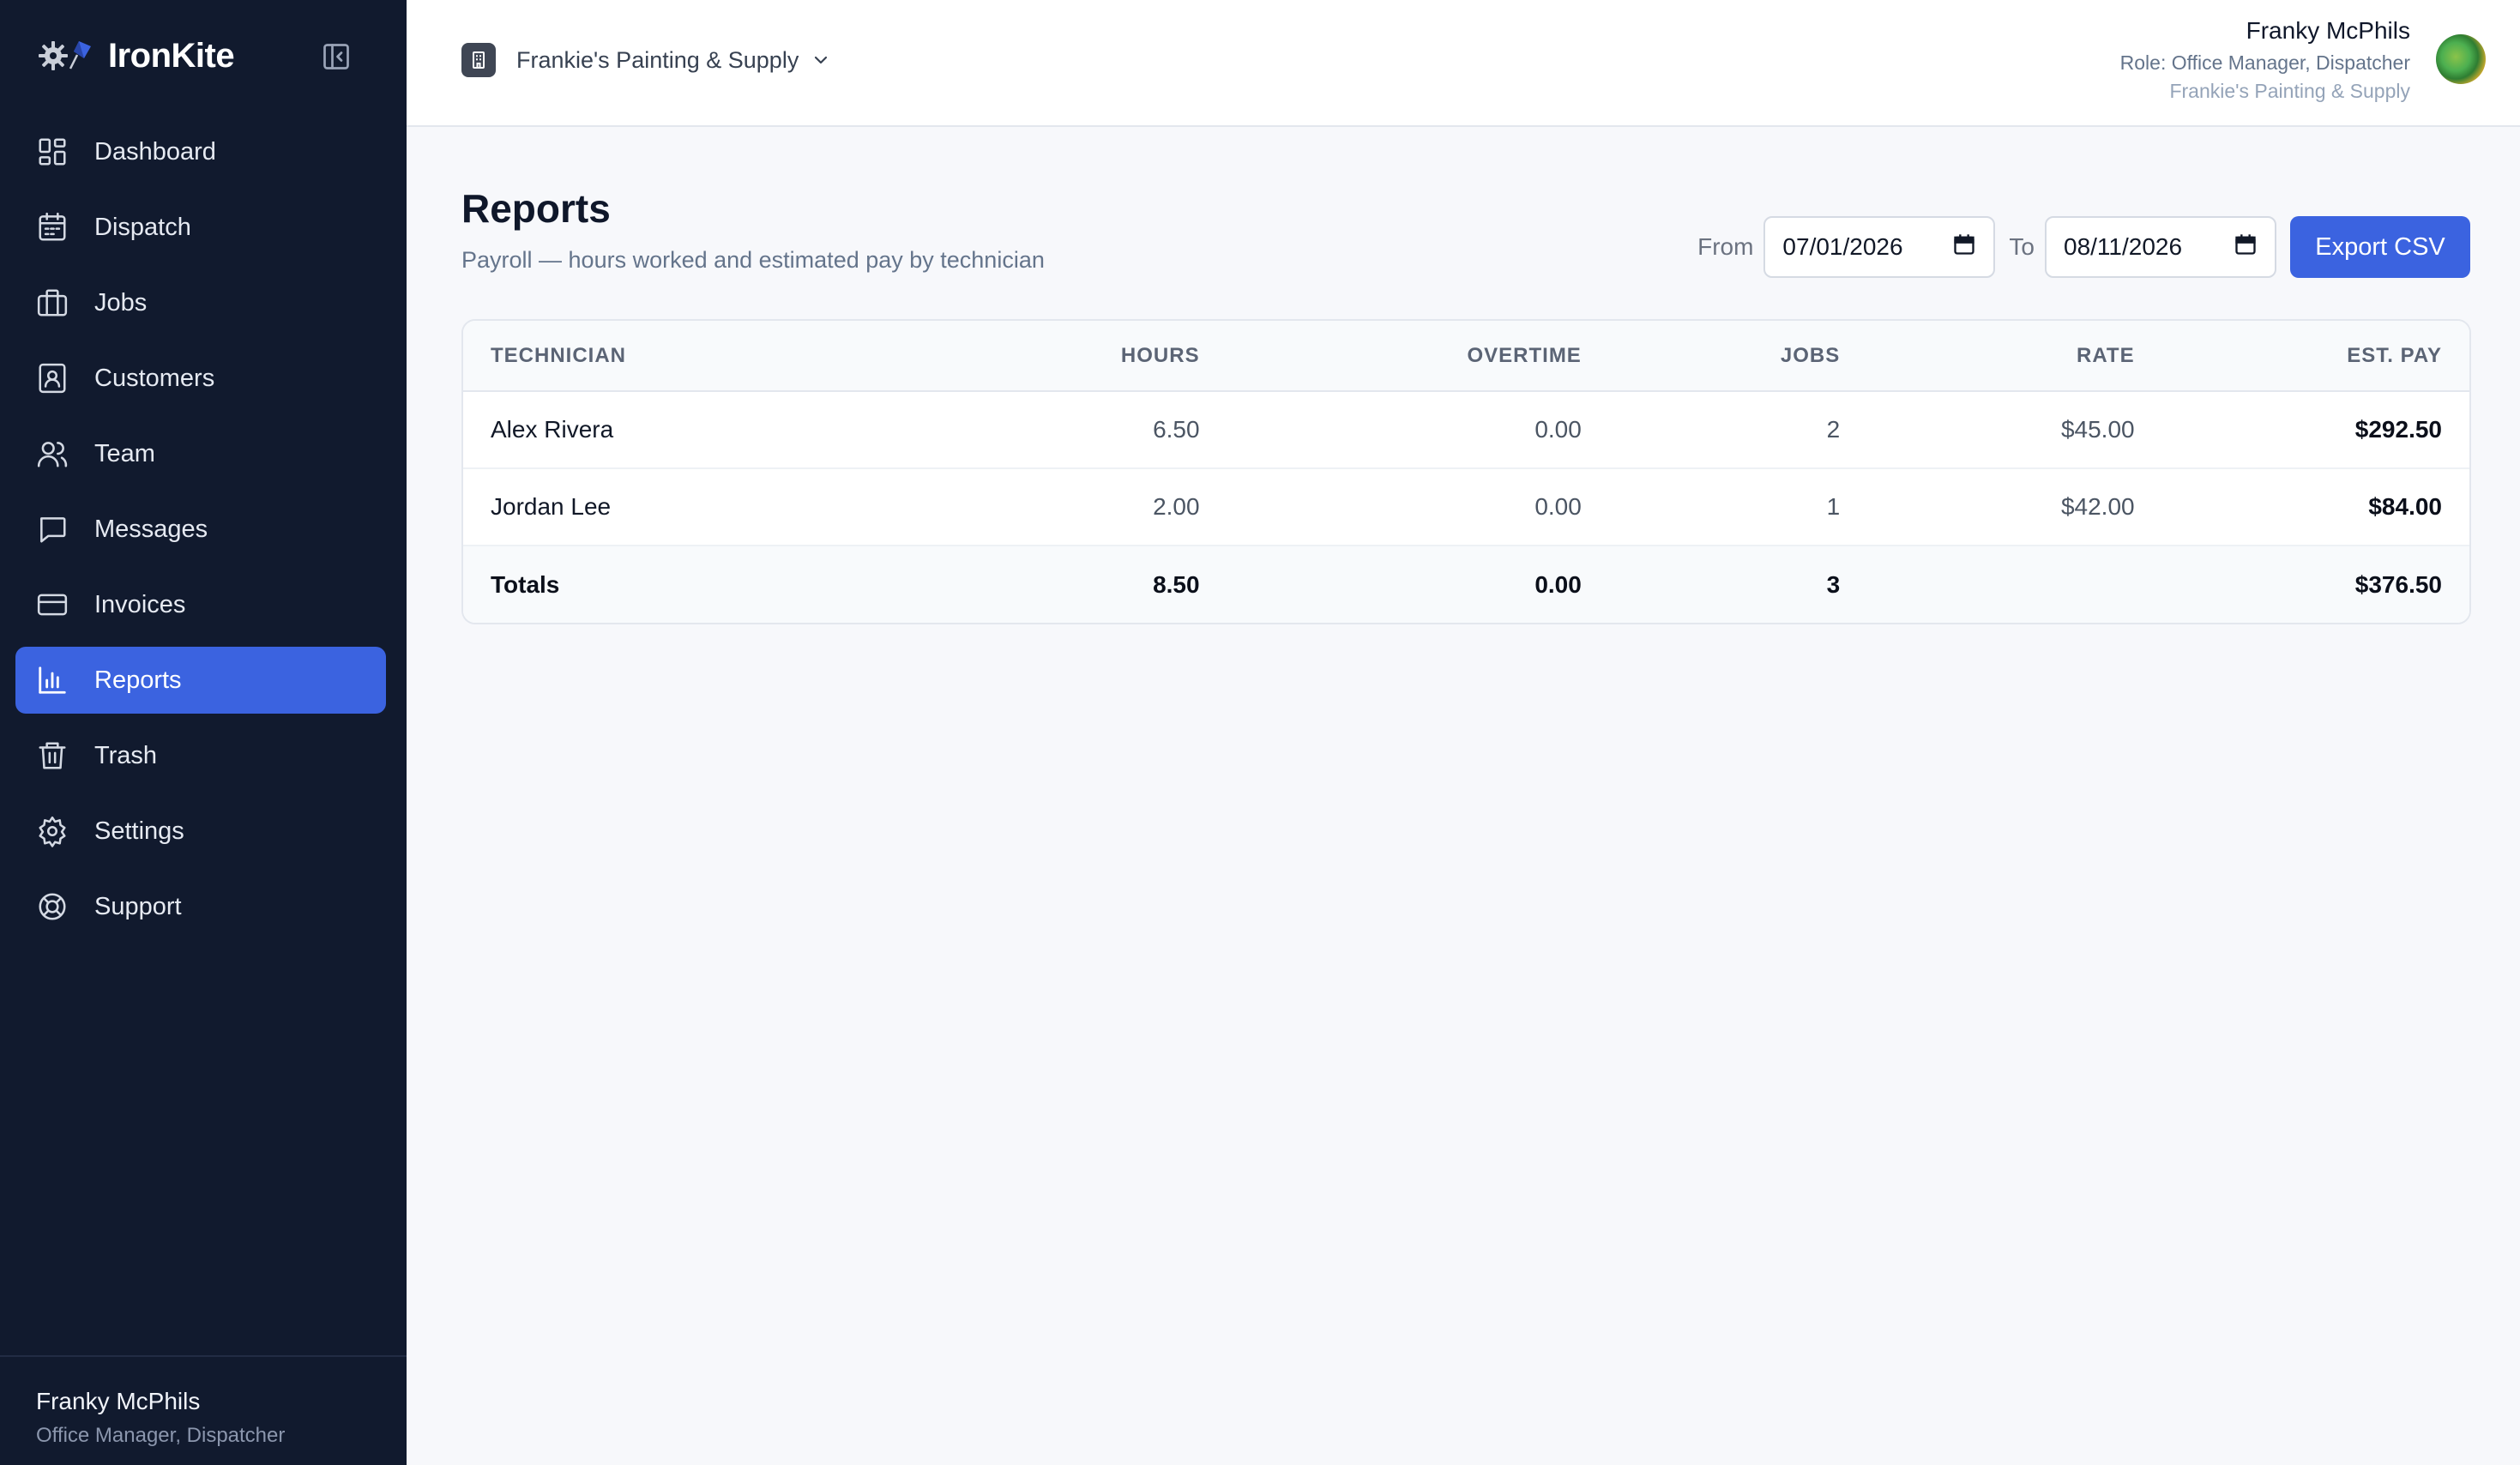  What do you see at coordinates (1725, 246) in the screenshot?
I see `from-label: From` at bounding box center [1725, 246].